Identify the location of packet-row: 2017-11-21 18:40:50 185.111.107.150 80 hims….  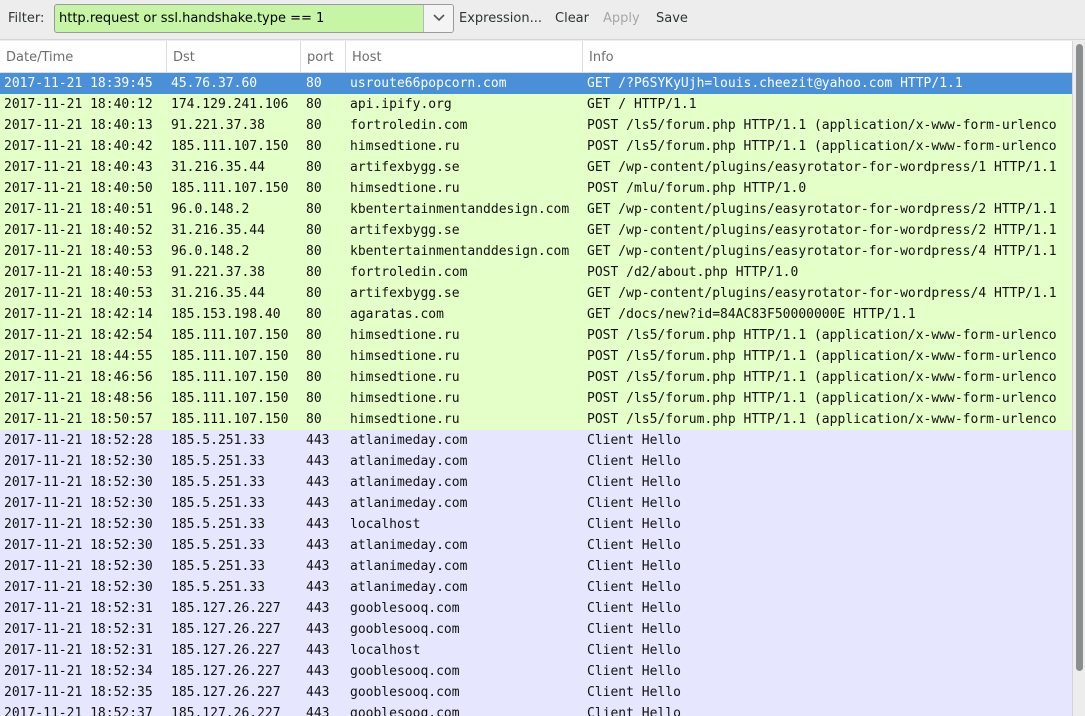
(536, 188).